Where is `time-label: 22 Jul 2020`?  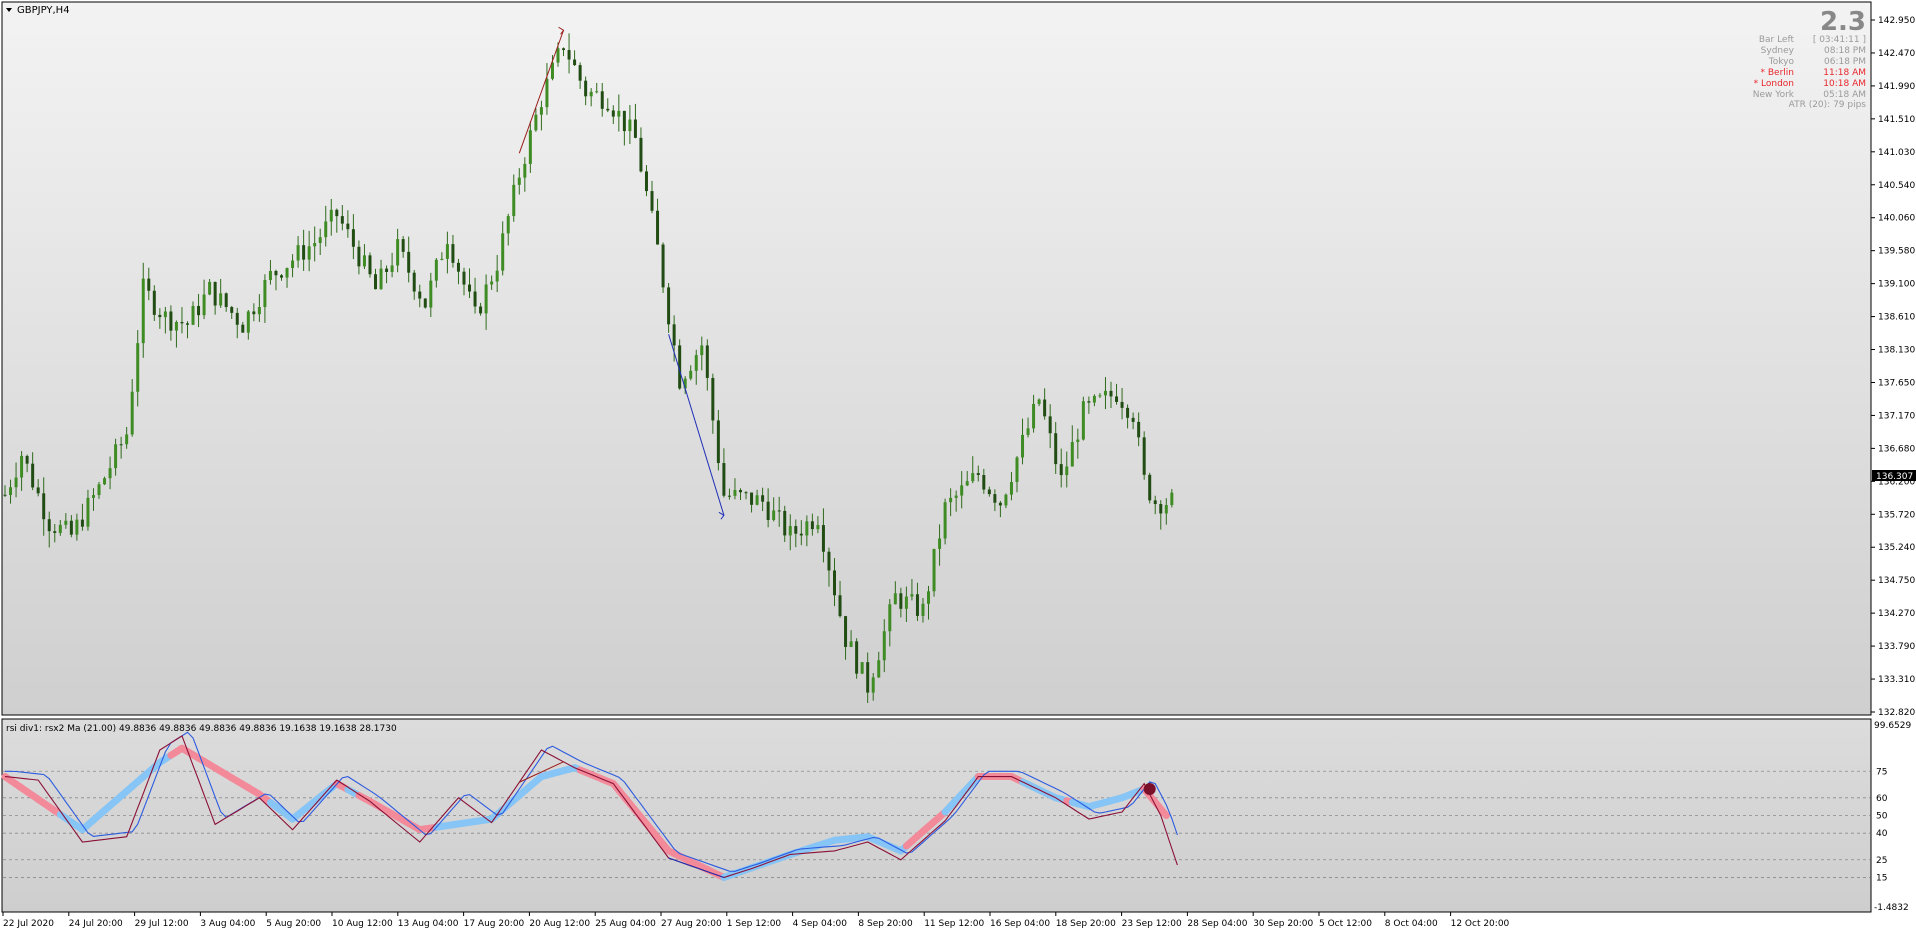
time-label: 22 Jul 2020 is located at coordinates (28, 924).